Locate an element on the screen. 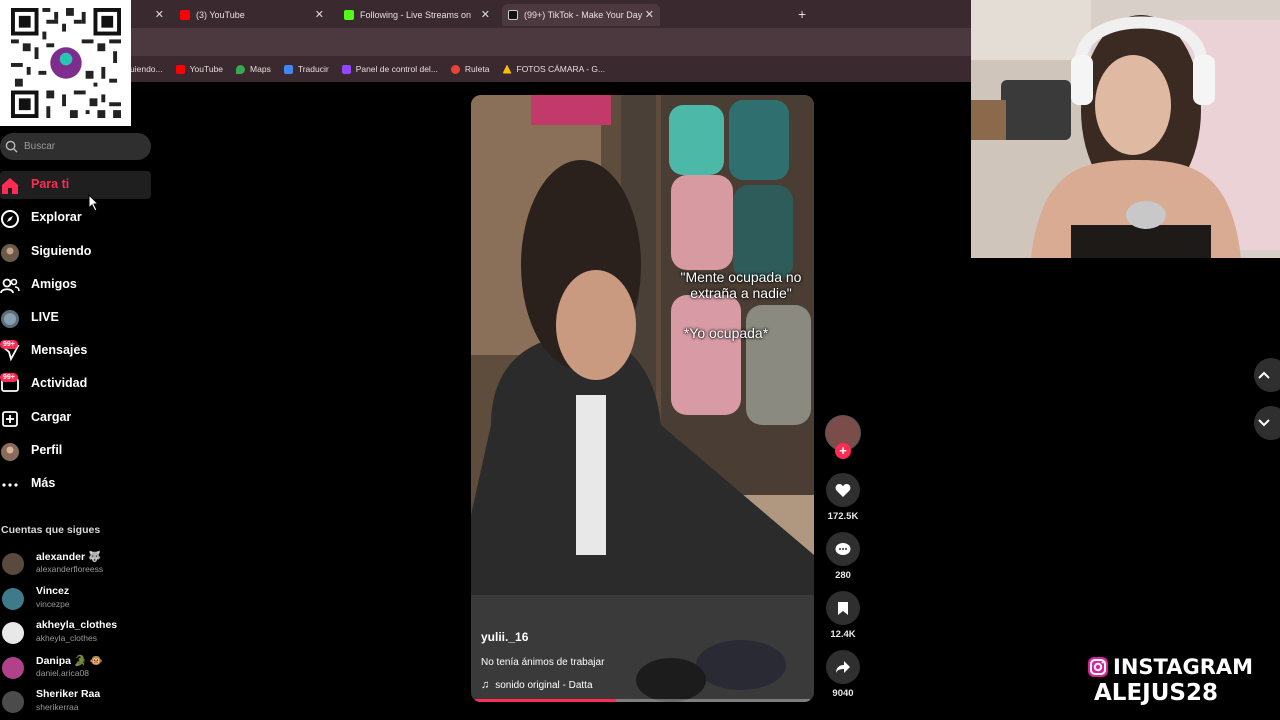 Image resolution: width=1280 pixels, height=720 pixels. overlay-line: "Mente ocupada no is located at coordinates (741, 277).